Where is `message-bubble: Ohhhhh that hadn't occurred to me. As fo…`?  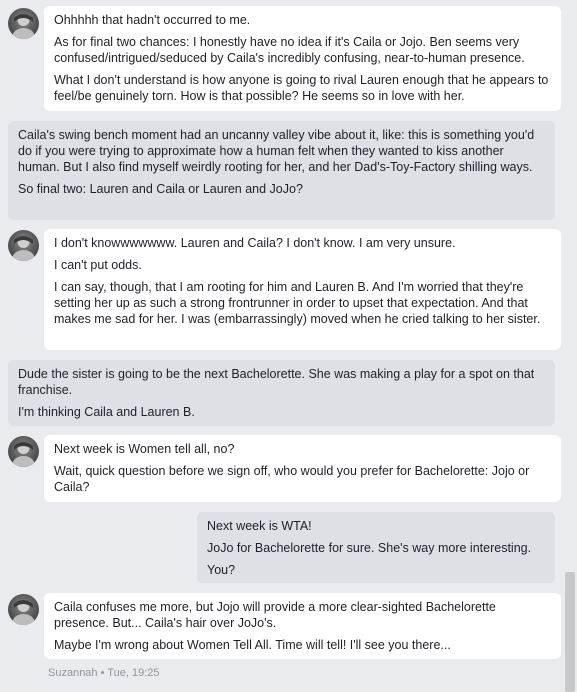 message-bubble: Ohhhhh that hadn't occurred to me. As fo… is located at coordinates (302, 58).